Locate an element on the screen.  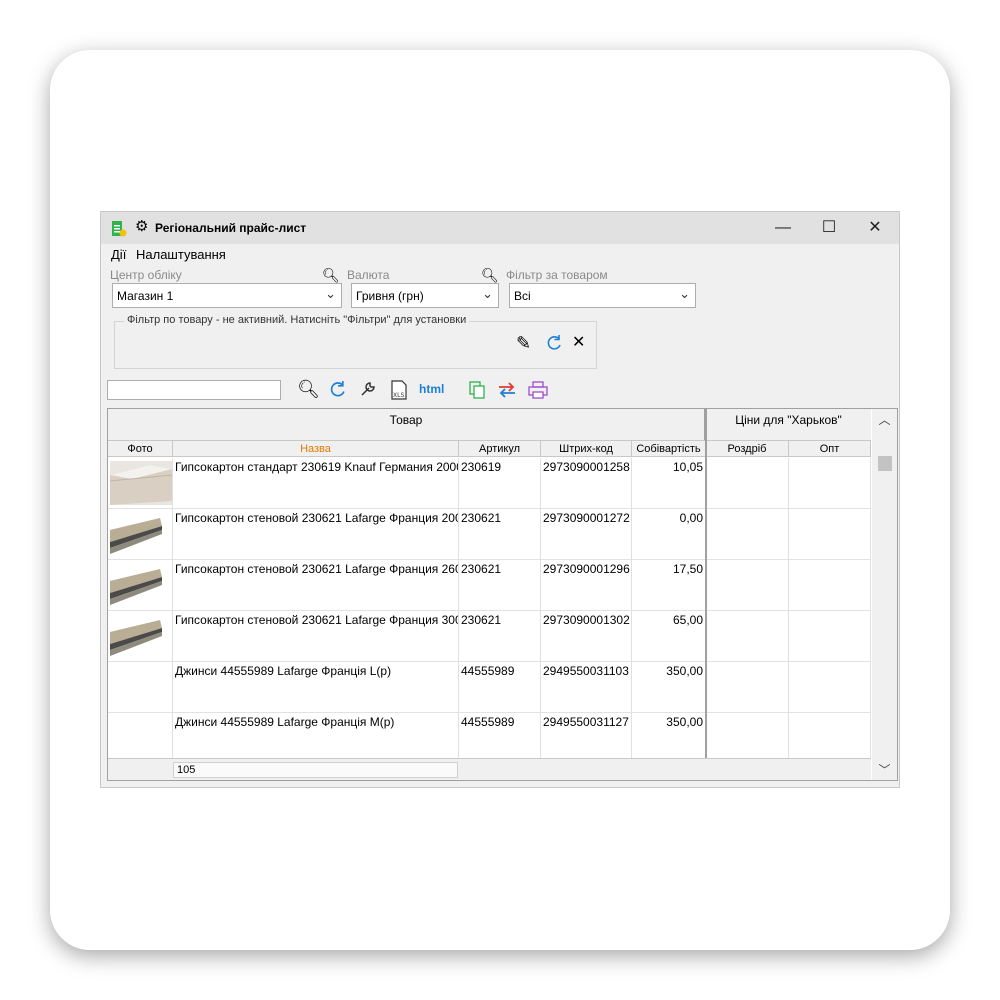
maximize-button: ☐ is located at coordinates (829, 228).